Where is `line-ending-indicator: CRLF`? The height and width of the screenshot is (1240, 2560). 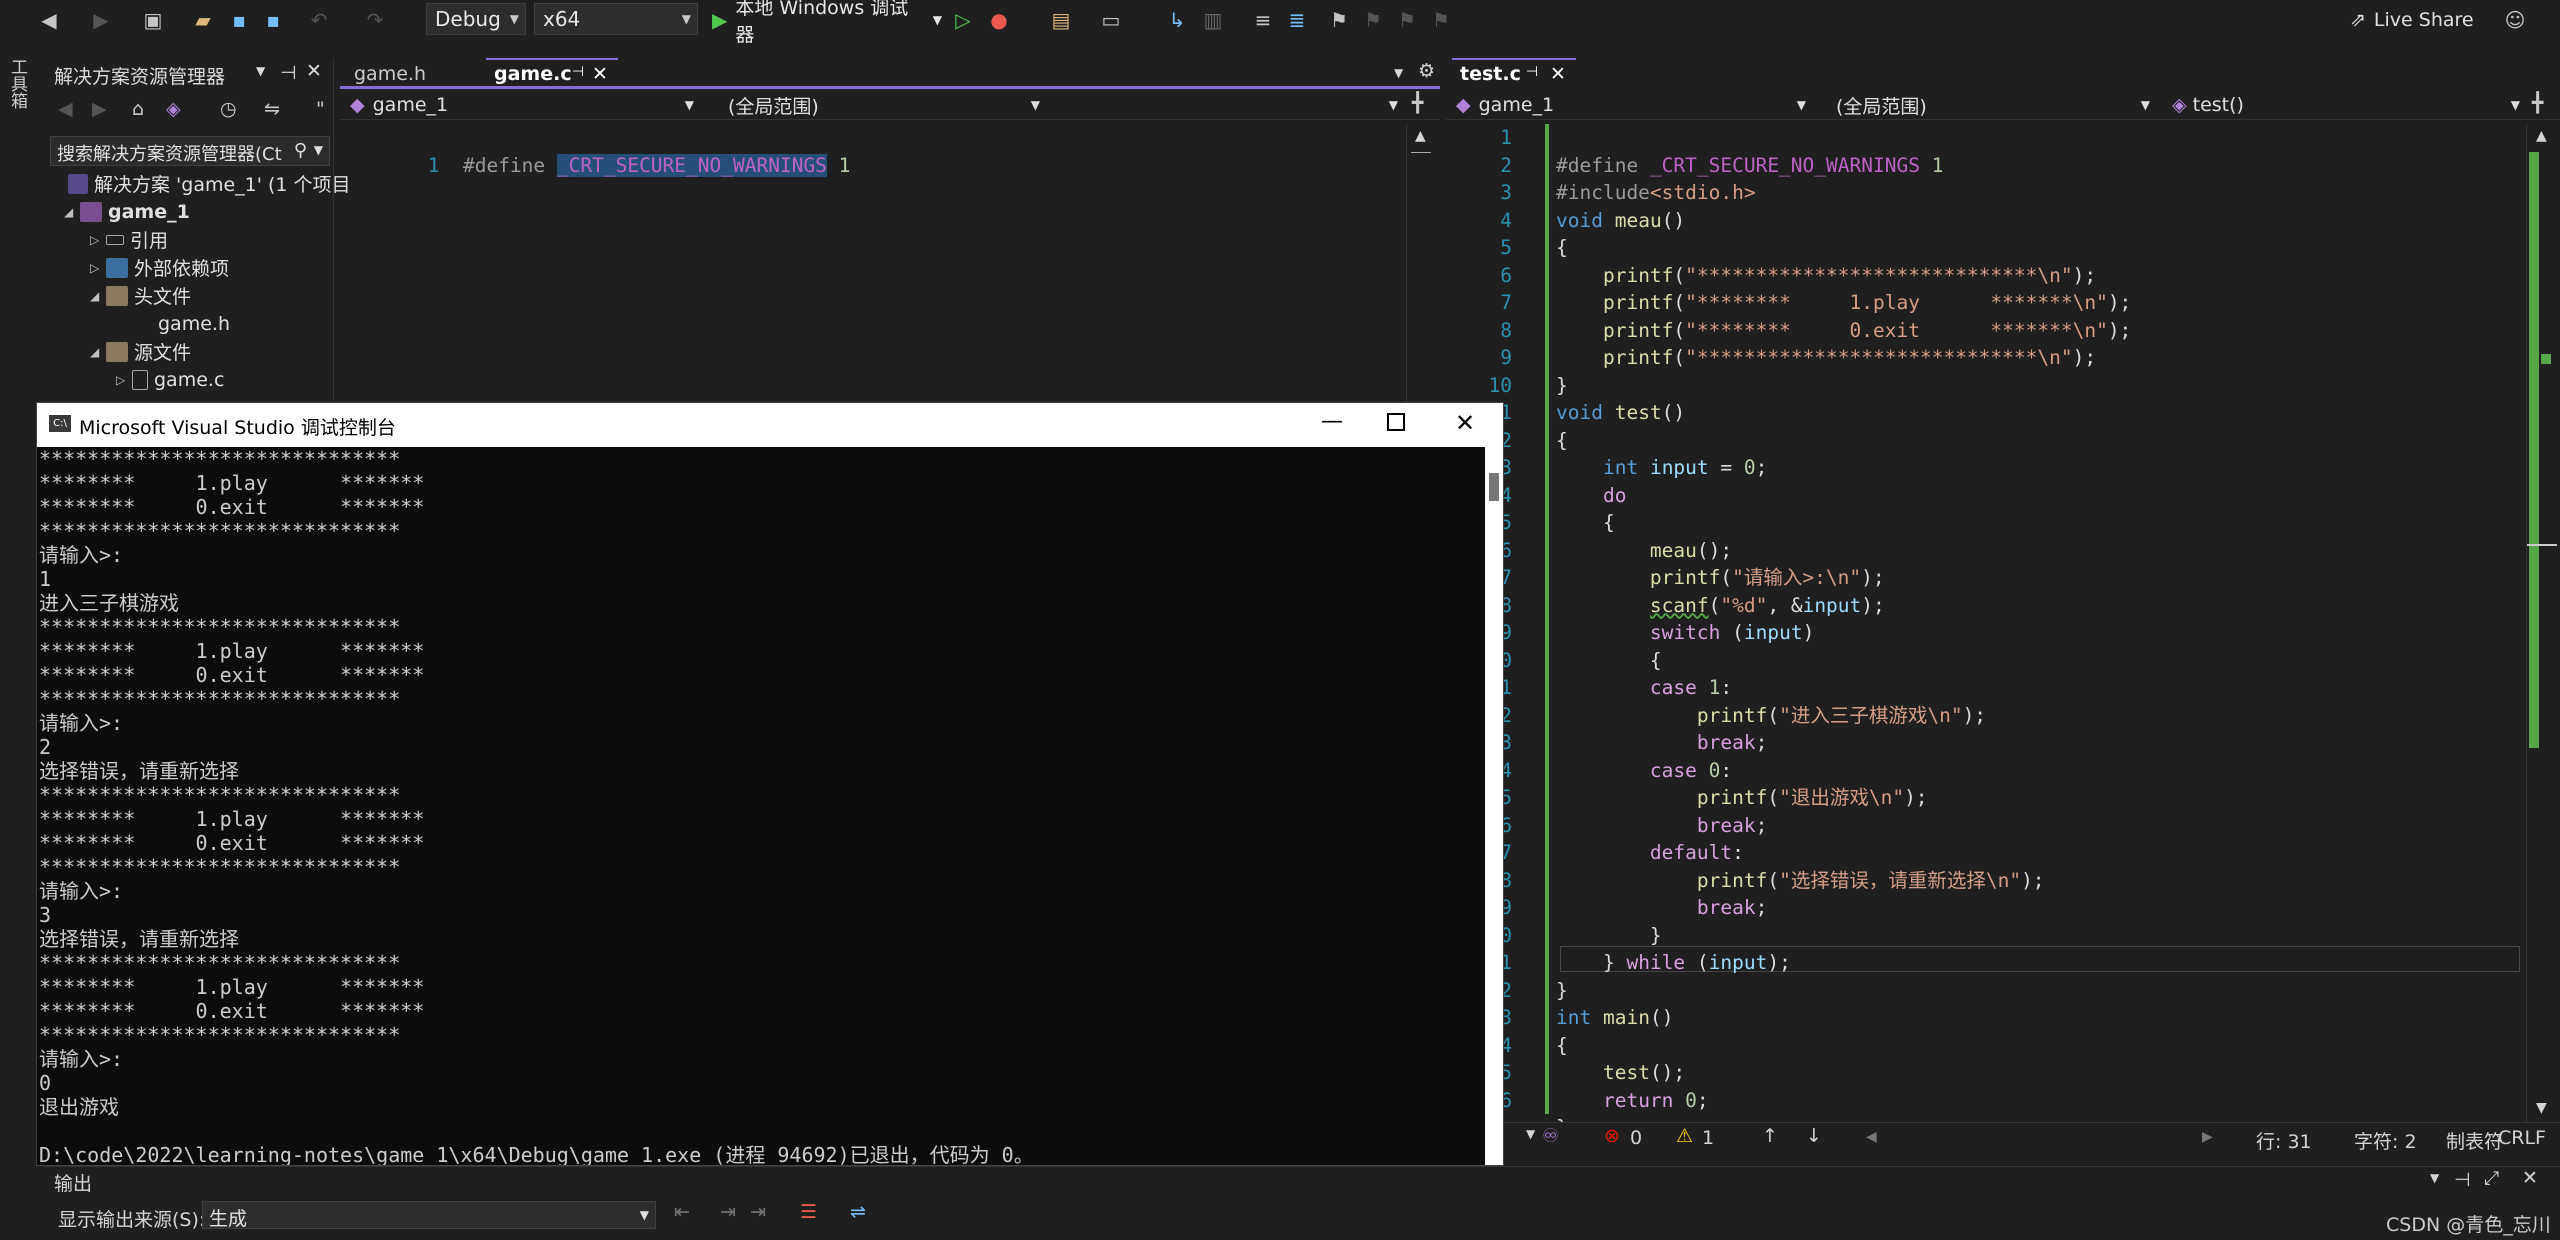 line-ending-indicator: CRLF is located at coordinates (2522, 1138).